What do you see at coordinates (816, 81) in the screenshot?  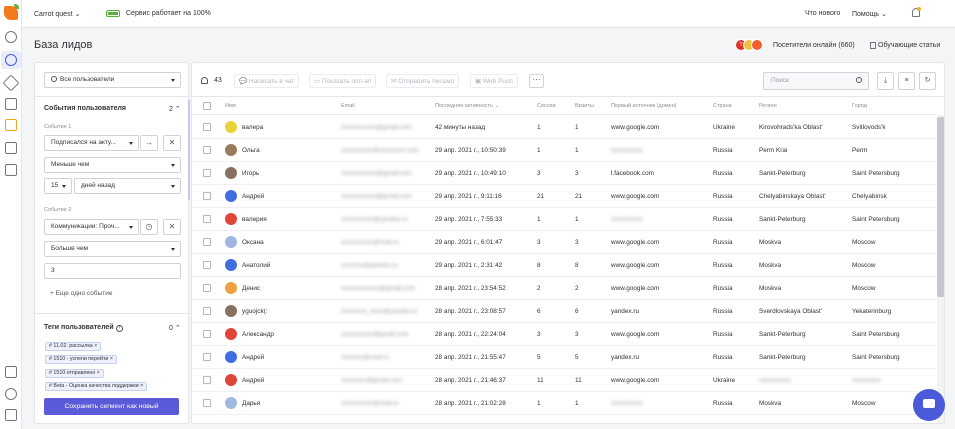 I see `search-input: Поиск` at bounding box center [816, 81].